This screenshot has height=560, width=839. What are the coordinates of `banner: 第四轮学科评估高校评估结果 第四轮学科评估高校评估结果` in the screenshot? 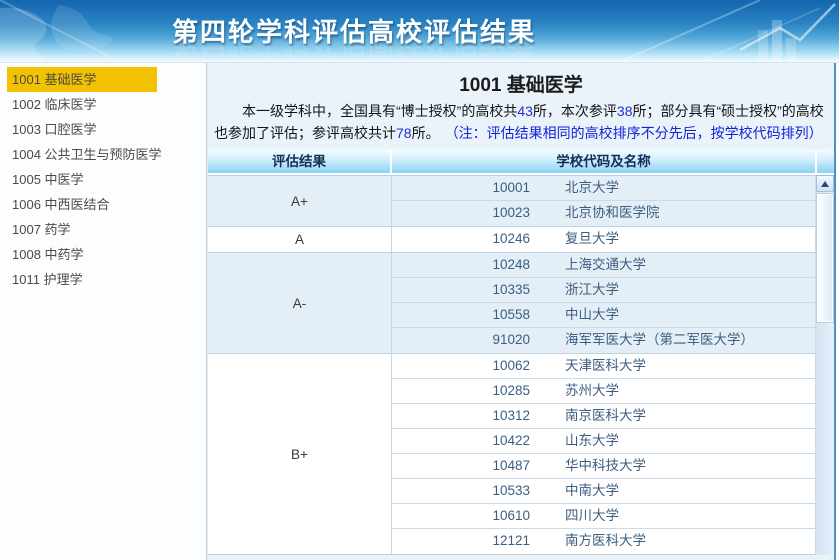 It's located at (419, 31).